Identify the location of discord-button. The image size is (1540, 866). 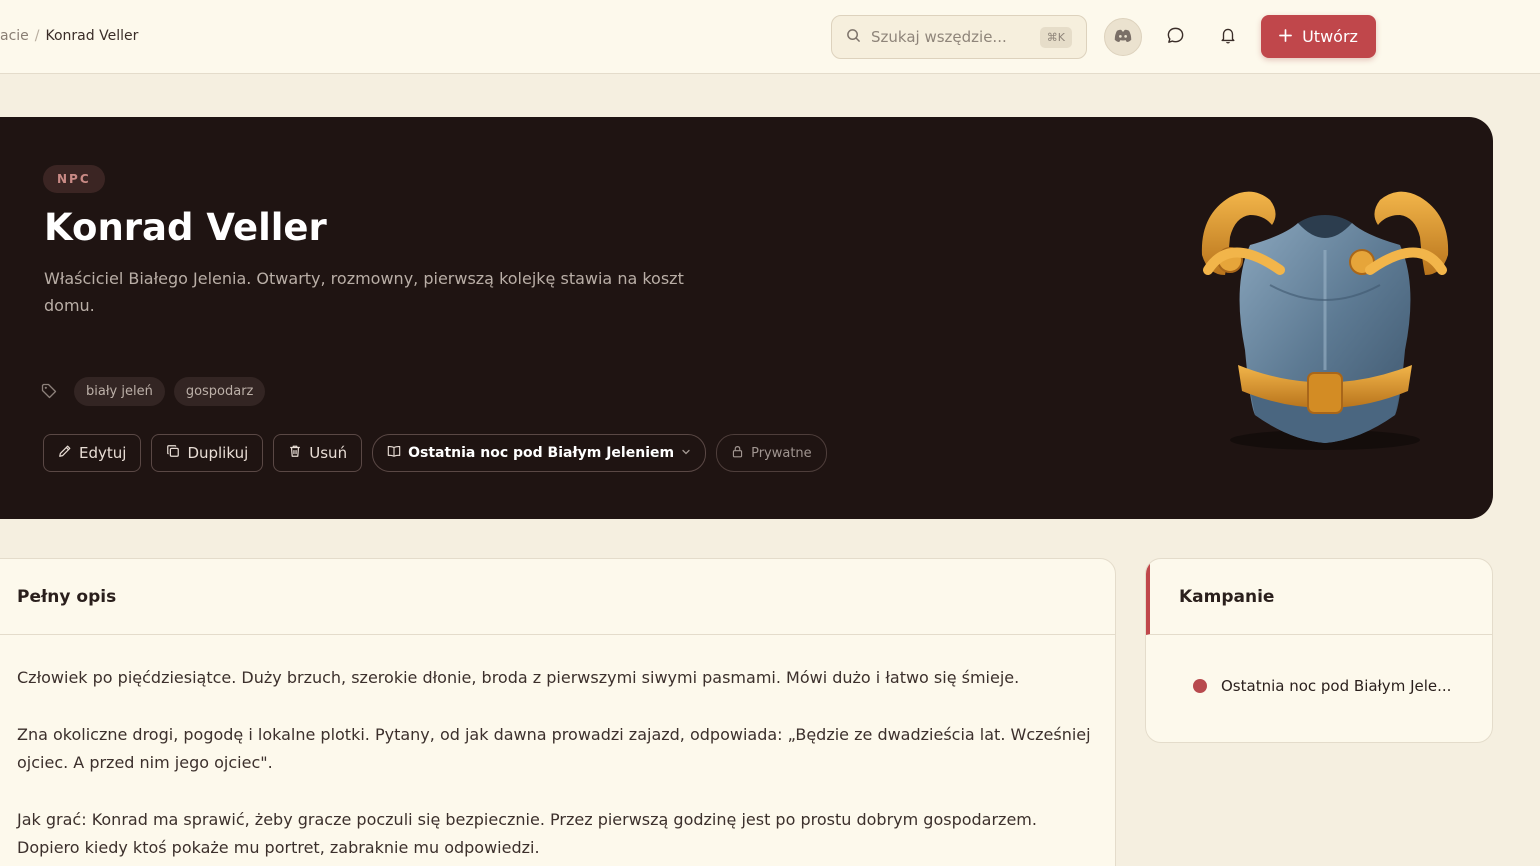
(1123, 37).